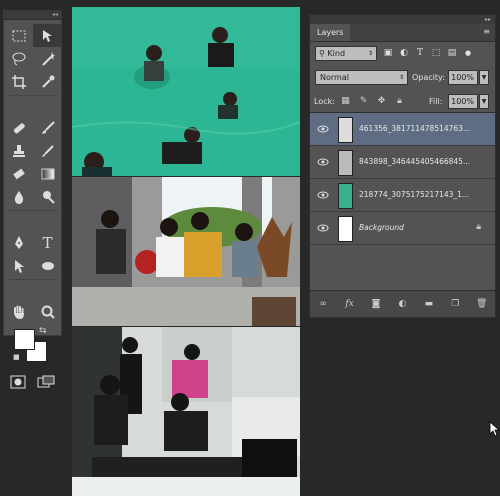 Image resolution: width=500 pixels, height=496 pixels. I want to click on fill-input: 100%, so click(463, 101).